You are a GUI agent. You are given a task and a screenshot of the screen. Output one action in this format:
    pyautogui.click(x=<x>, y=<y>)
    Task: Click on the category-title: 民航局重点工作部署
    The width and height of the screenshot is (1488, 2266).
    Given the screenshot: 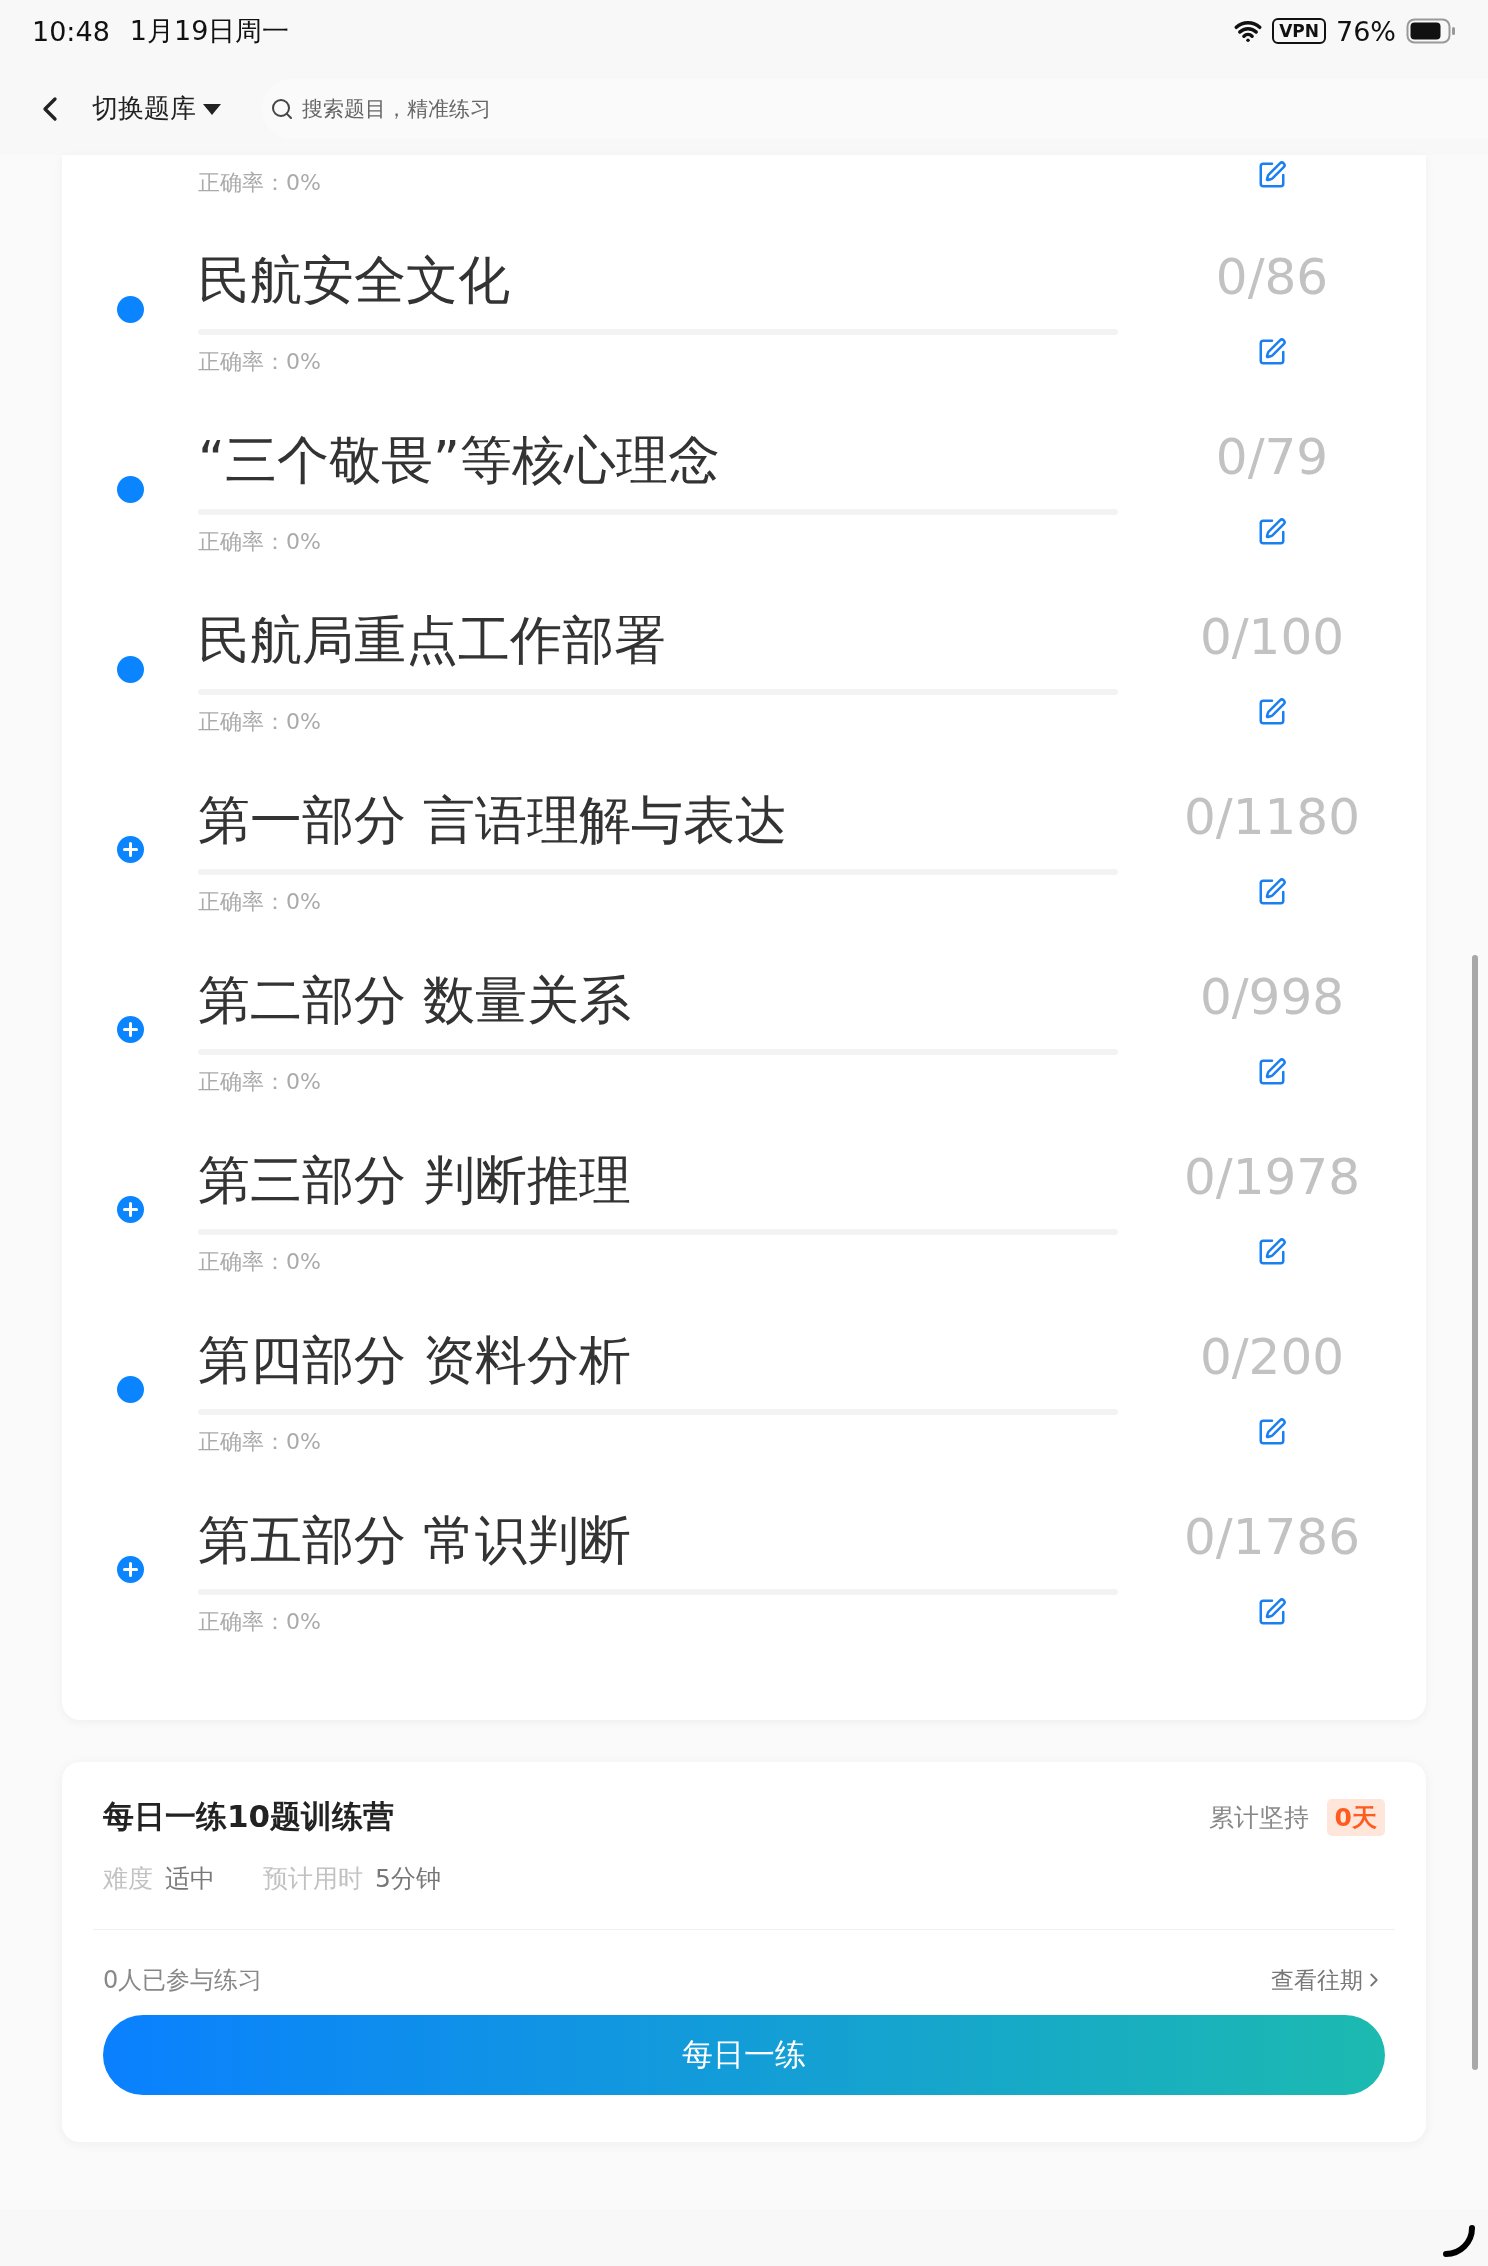 What is the action you would take?
    pyautogui.click(x=658, y=640)
    